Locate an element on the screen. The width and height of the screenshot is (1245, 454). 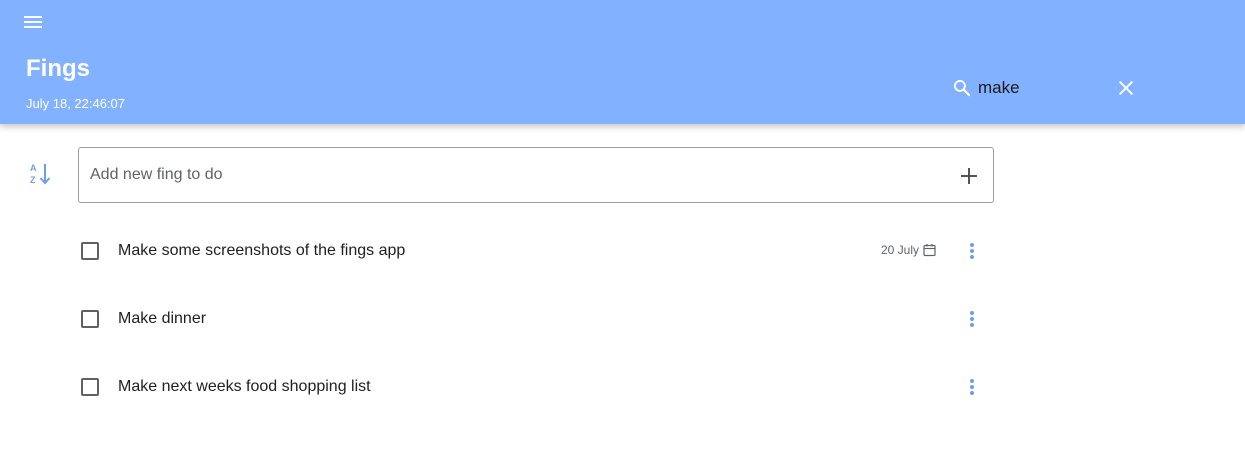
todo-text: Make next weeks food shopping list is located at coordinates (244, 387).